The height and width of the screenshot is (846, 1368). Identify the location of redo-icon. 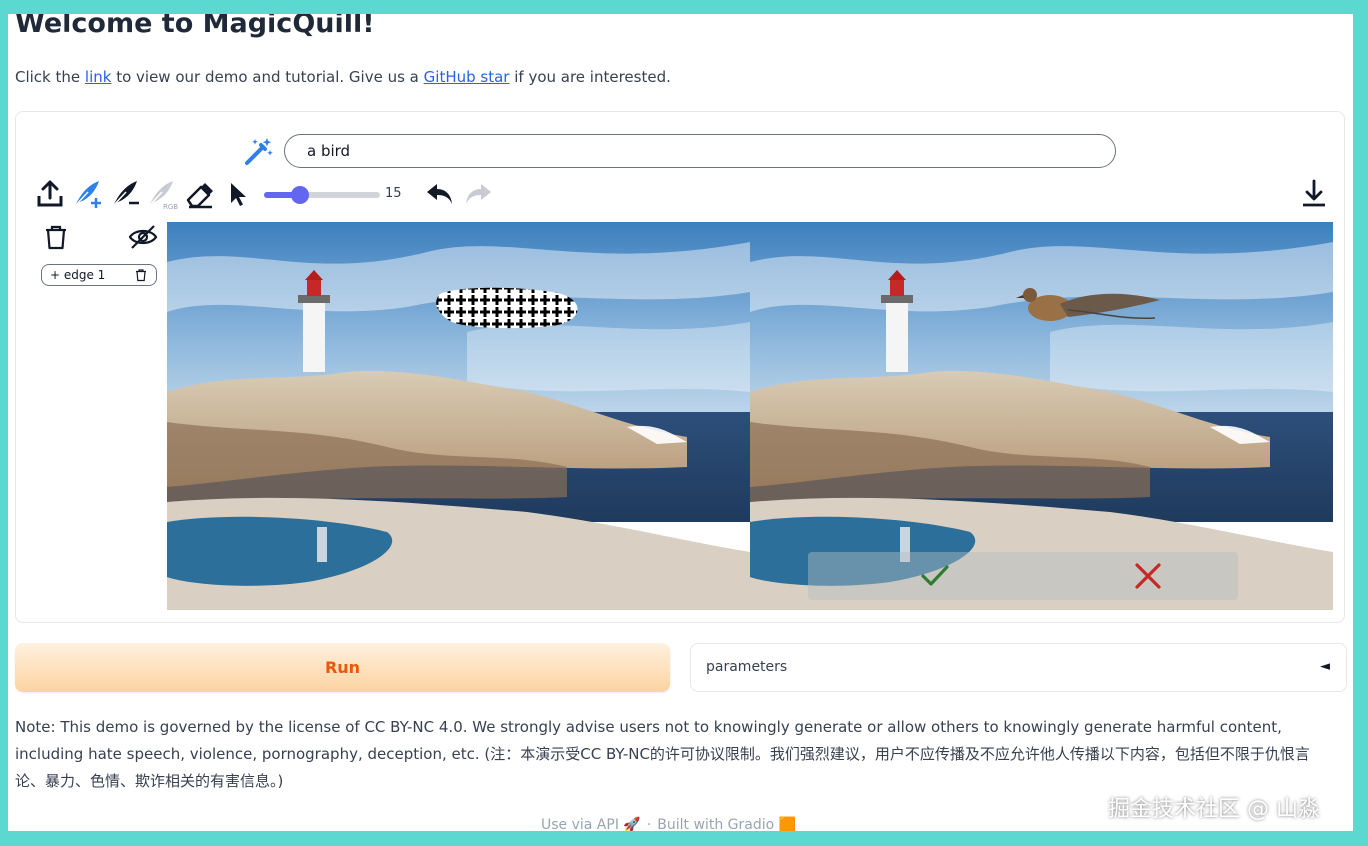
(478, 194).